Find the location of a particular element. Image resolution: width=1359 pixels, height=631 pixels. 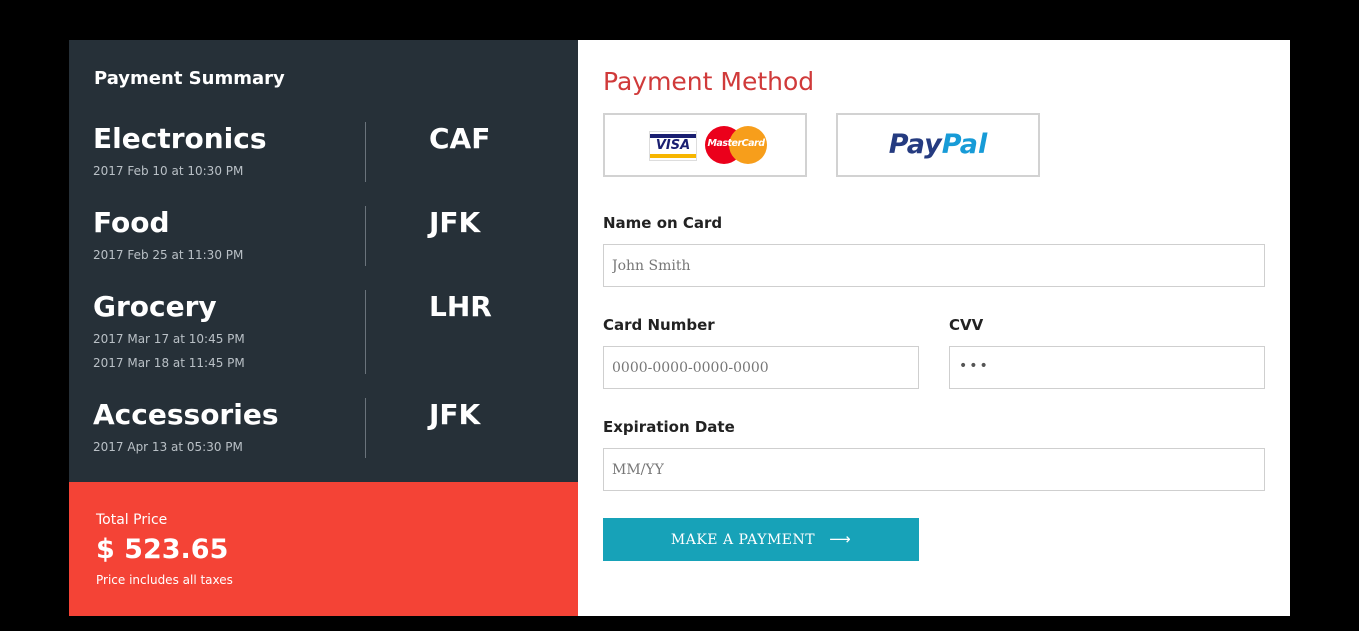

name-on-card-field is located at coordinates (934, 265).